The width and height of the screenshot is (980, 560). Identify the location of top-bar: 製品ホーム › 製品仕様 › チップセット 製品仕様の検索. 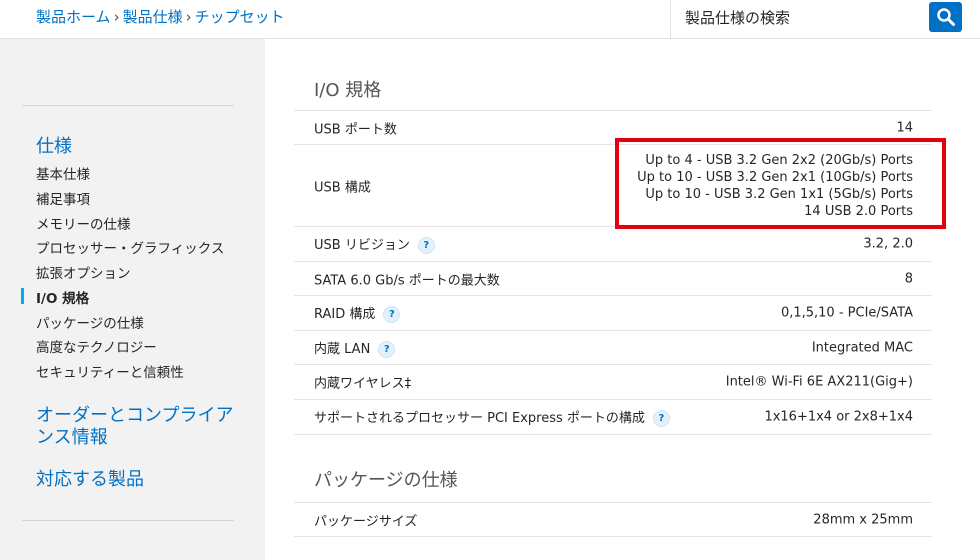
(490, 19).